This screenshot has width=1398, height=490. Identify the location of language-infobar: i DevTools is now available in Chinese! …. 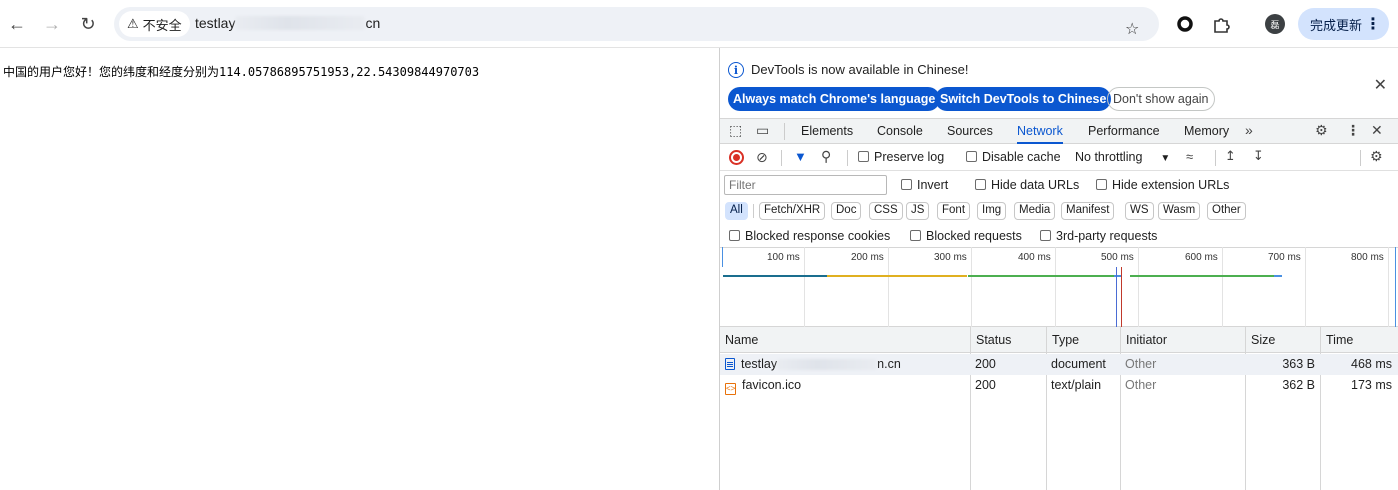
(1059, 83).